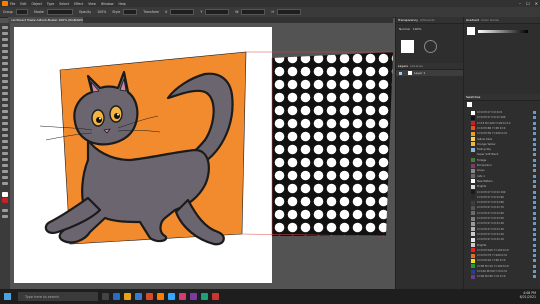 The image size is (540, 304). Describe the element at coordinates (138, 296) in the screenshot. I see `store-icon` at that location.